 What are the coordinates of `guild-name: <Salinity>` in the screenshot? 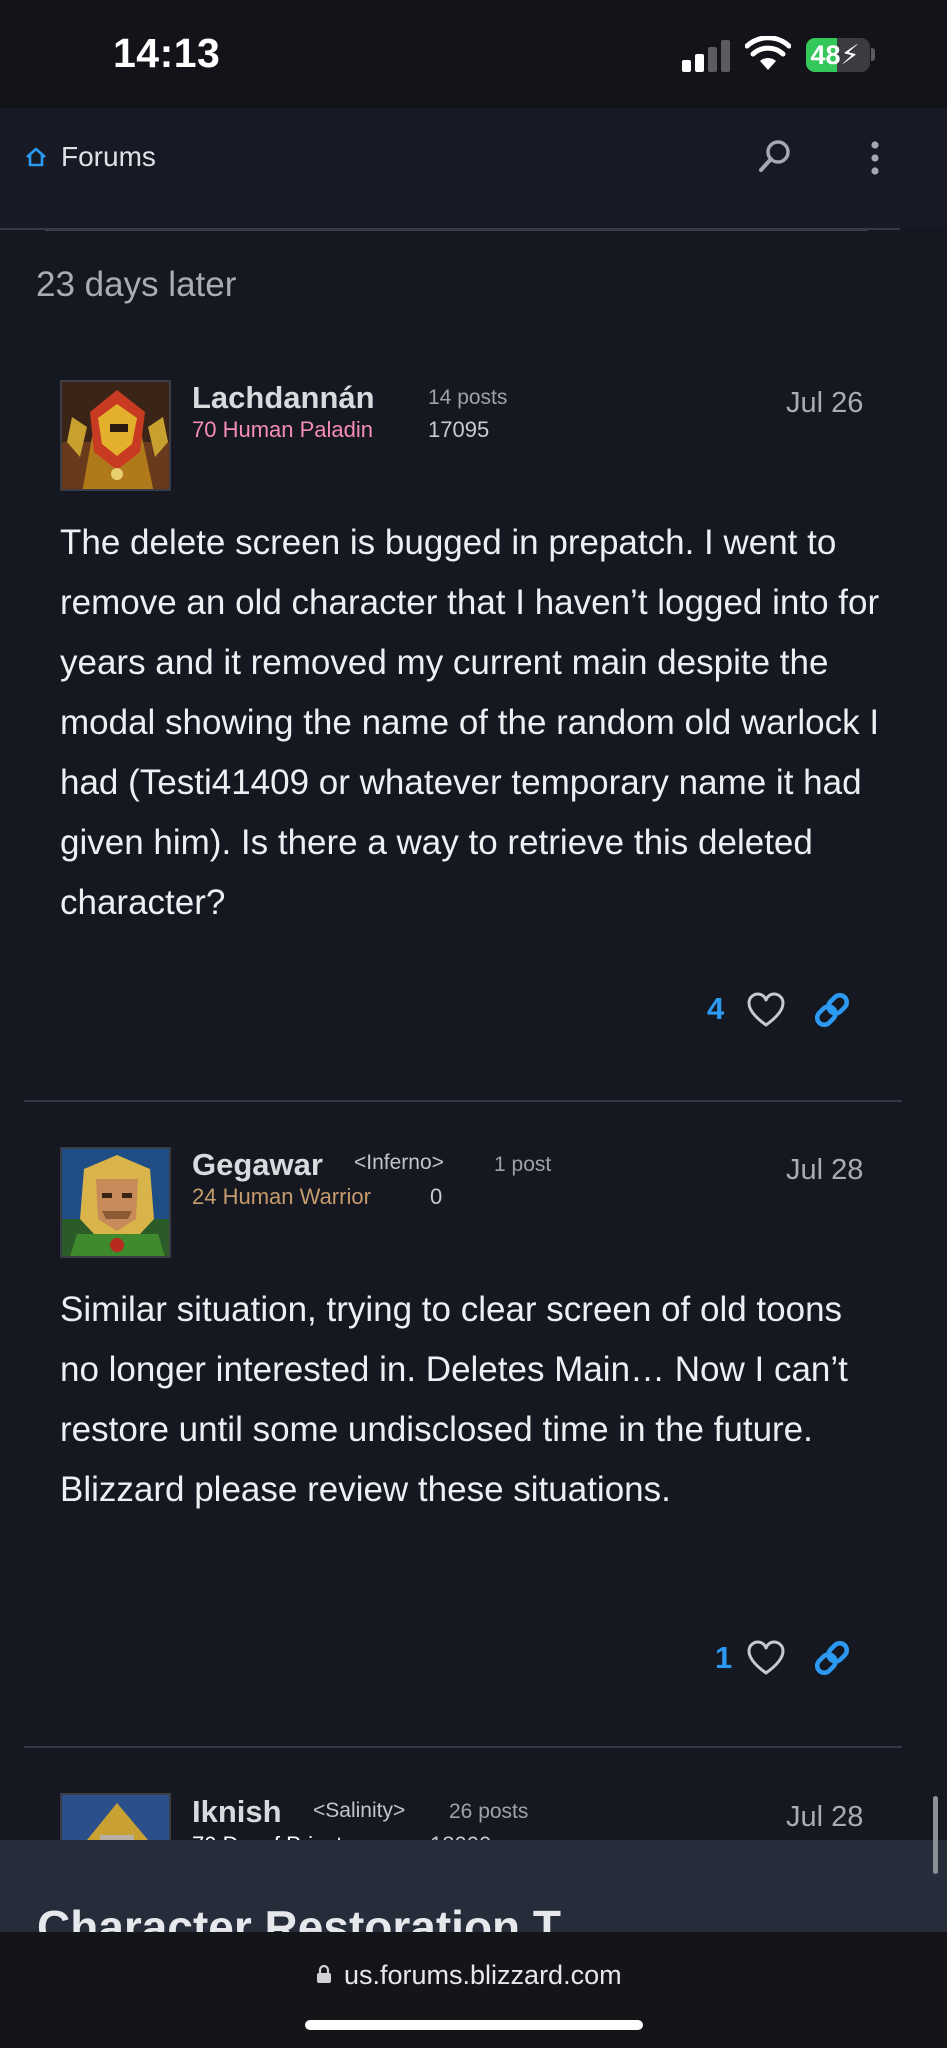 It's located at (359, 1810).